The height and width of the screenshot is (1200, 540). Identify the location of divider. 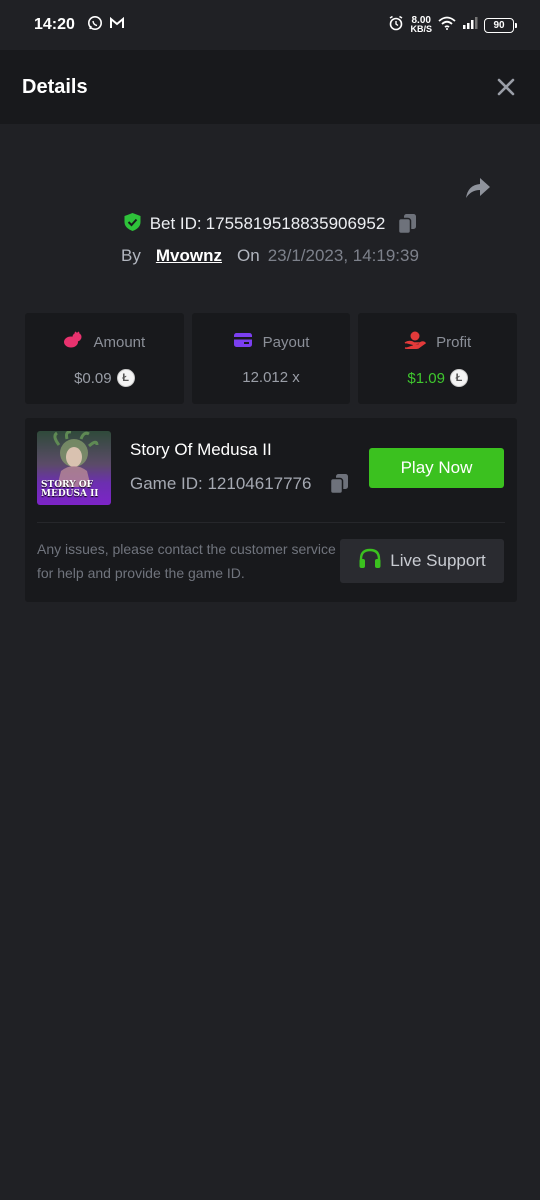
(271, 522).